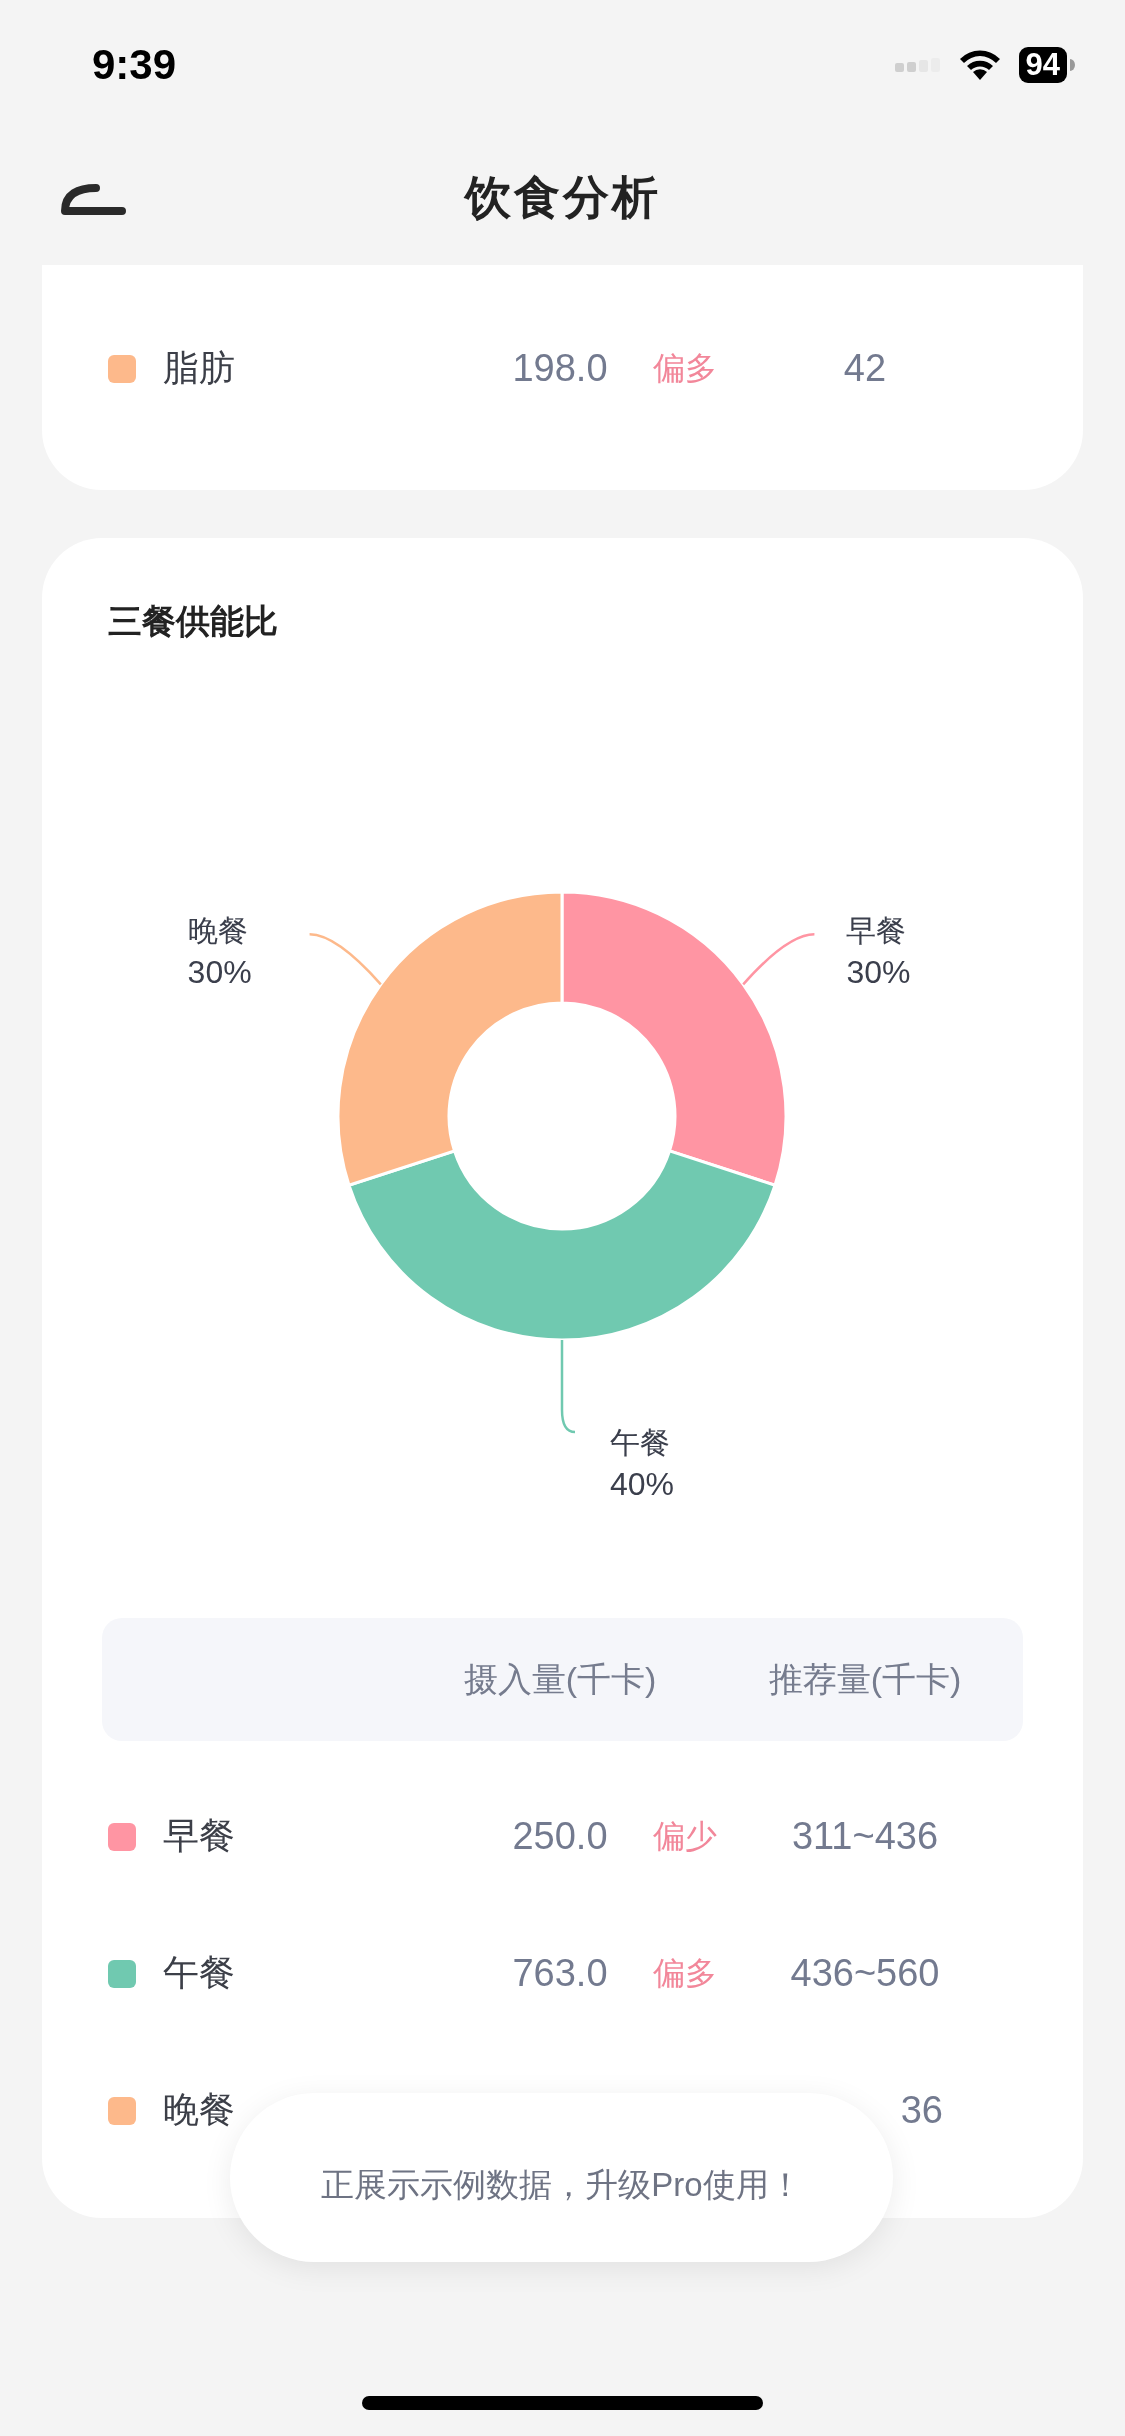 The height and width of the screenshot is (2436, 1125). I want to click on intake-value: 198.0, so click(560, 368).